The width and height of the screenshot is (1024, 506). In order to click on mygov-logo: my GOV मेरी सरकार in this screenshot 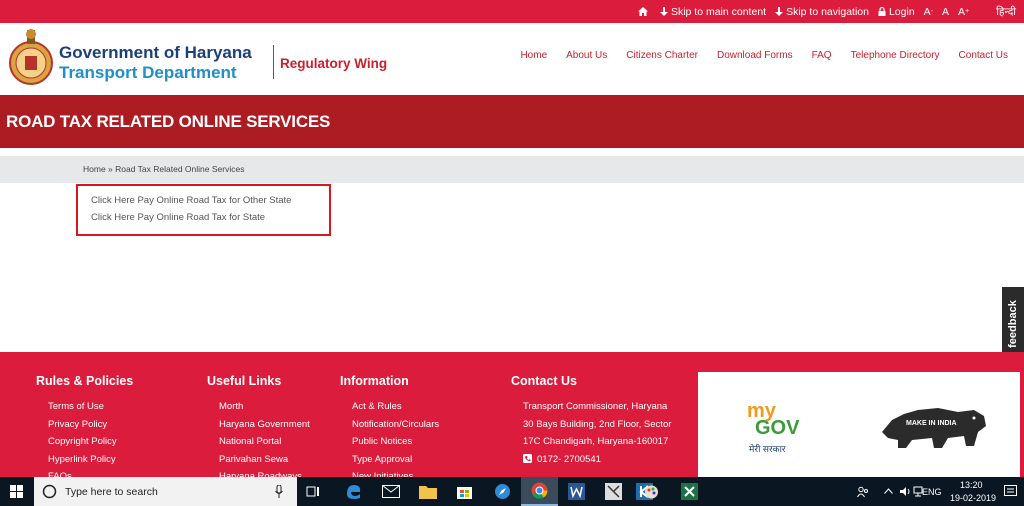, I will do `click(780, 427)`.